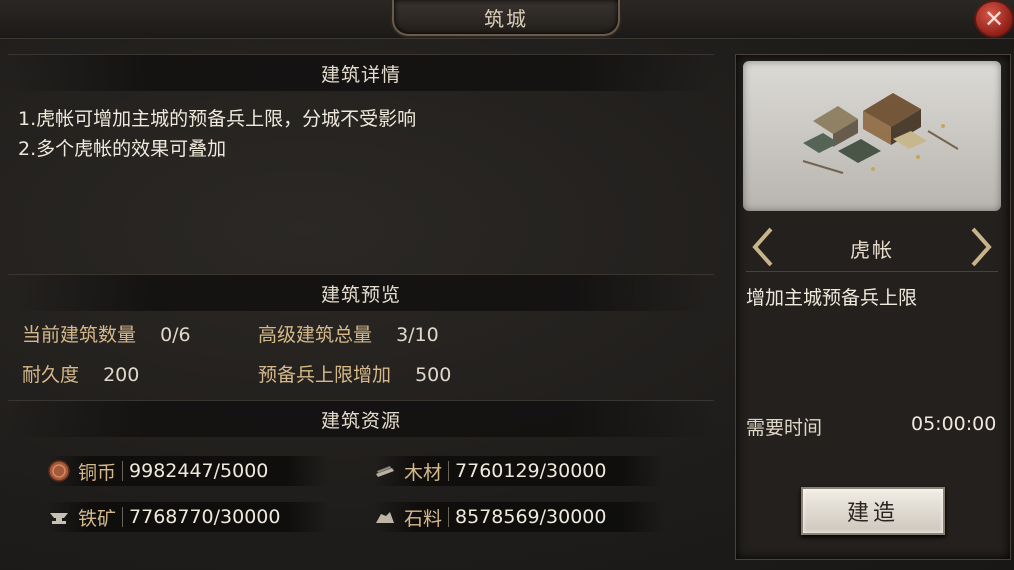 The height and width of the screenshot is (570, 1014). I want to click on chevron-right-icon, so click(981, 247).